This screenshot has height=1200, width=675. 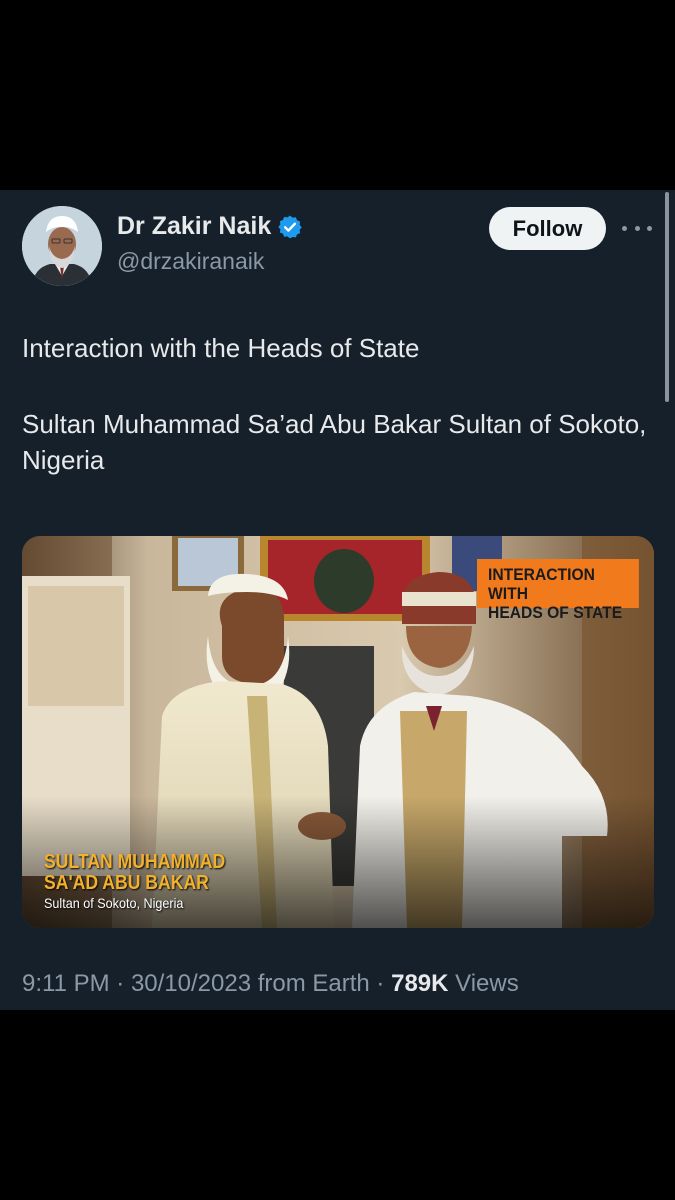 I want to click on author-name-row: Dr Zakir Naik, so click(x=210, y=226).